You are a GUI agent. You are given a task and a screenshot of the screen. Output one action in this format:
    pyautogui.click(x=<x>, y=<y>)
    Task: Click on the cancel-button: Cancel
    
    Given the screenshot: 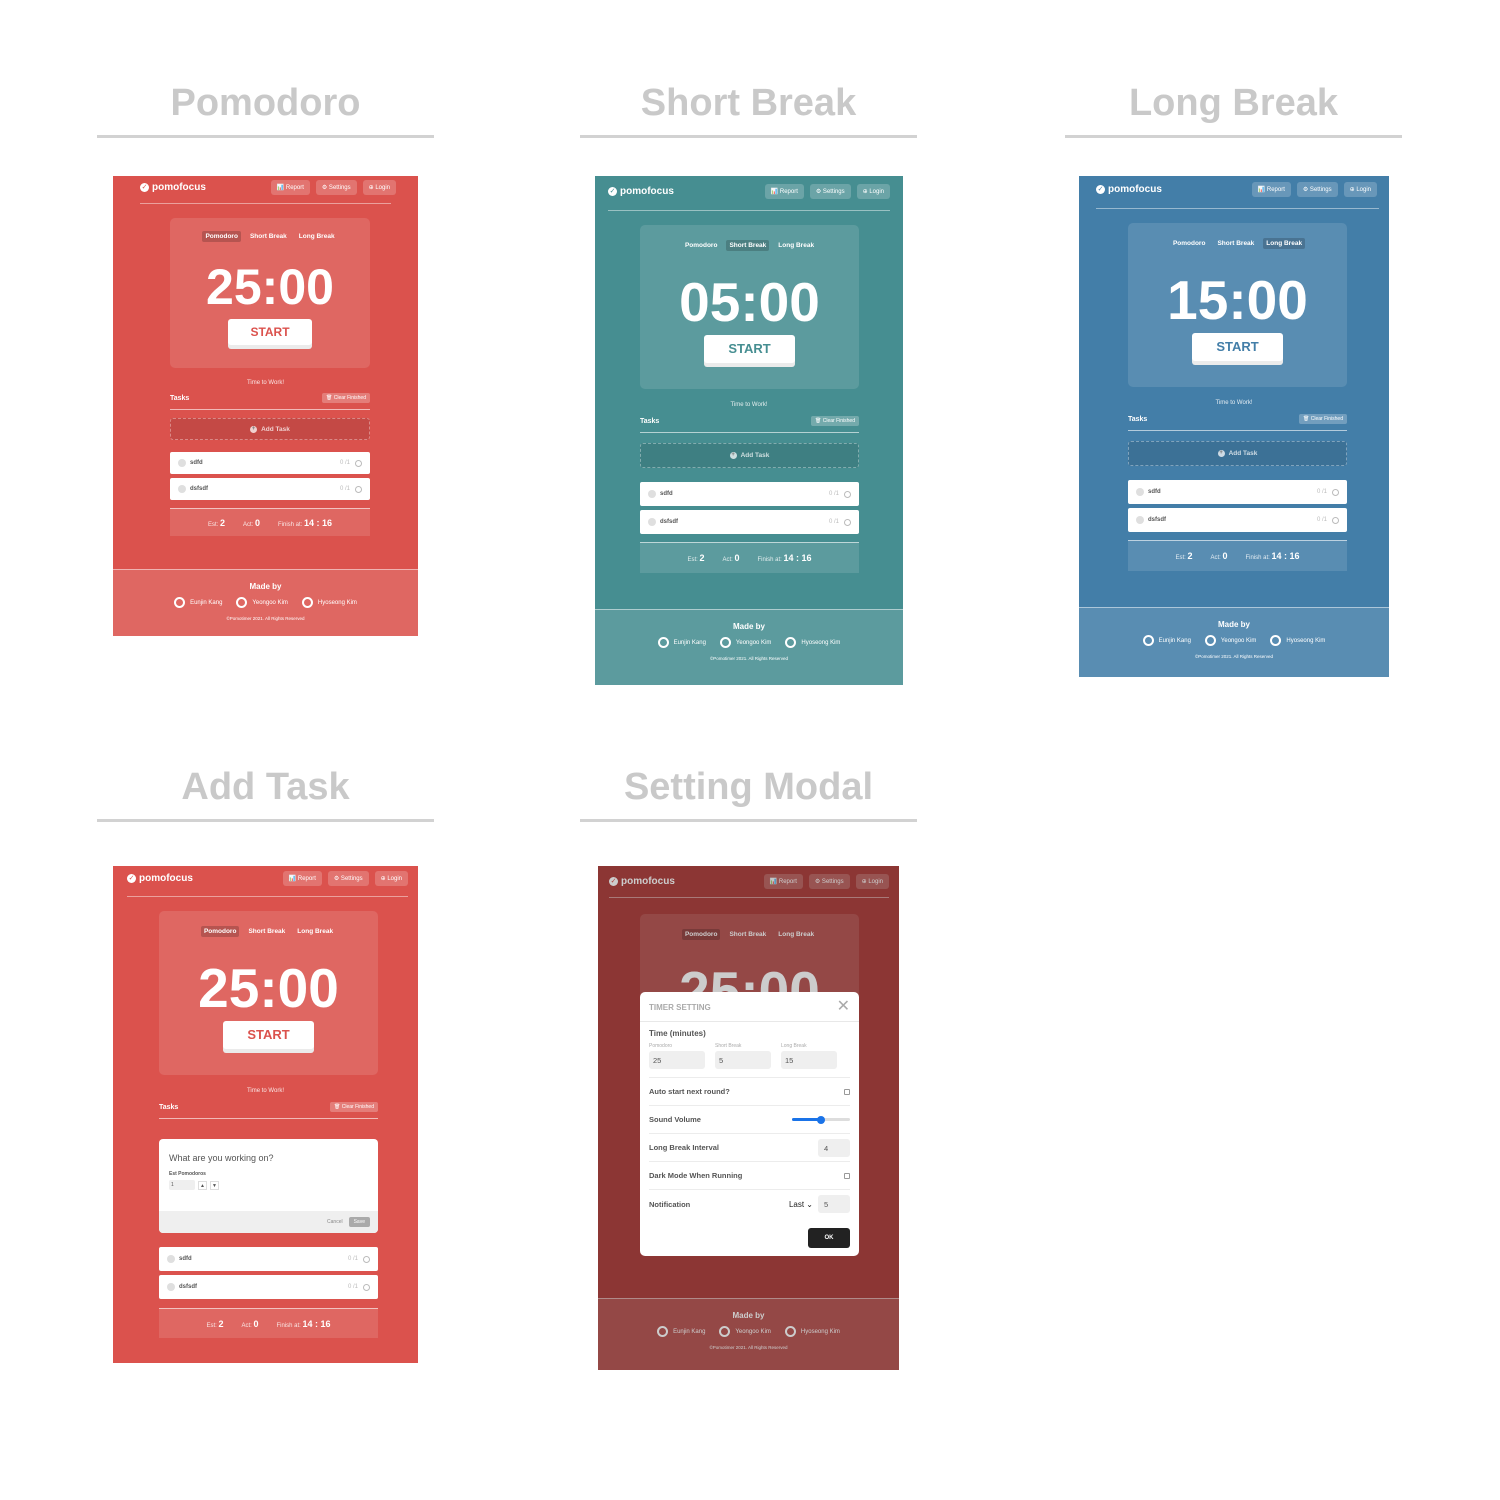 What is the action you would take?
    pyautogui.click(x=335, y=1222)
    